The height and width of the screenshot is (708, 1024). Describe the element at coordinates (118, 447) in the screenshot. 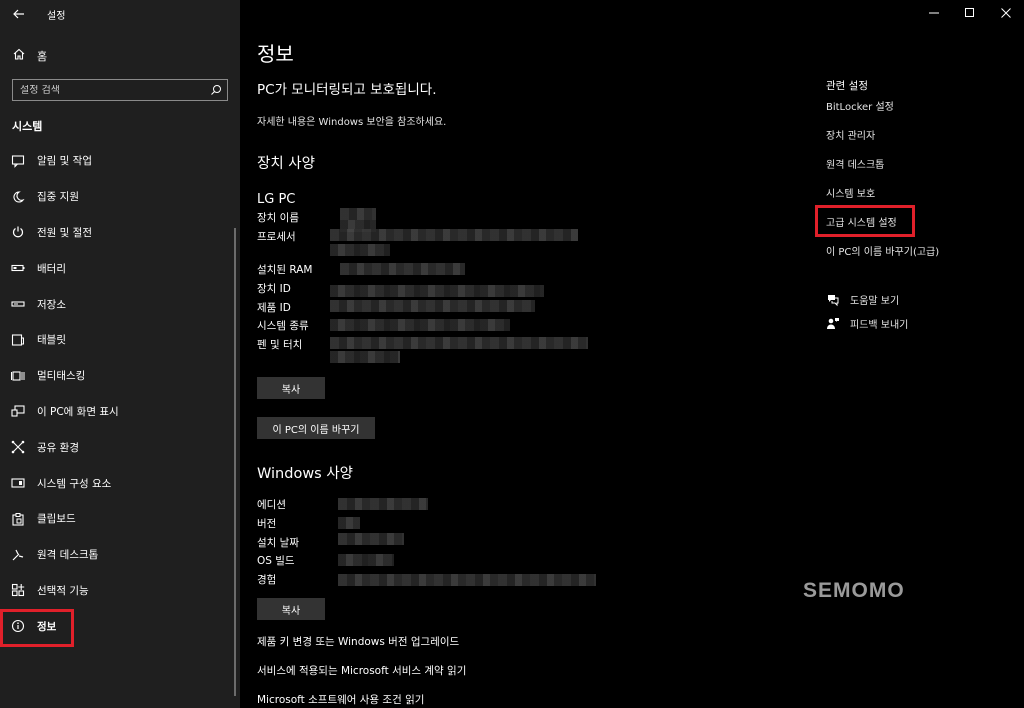

I see `sidebar-item-shared-experiences: 공유 환경` at that location.